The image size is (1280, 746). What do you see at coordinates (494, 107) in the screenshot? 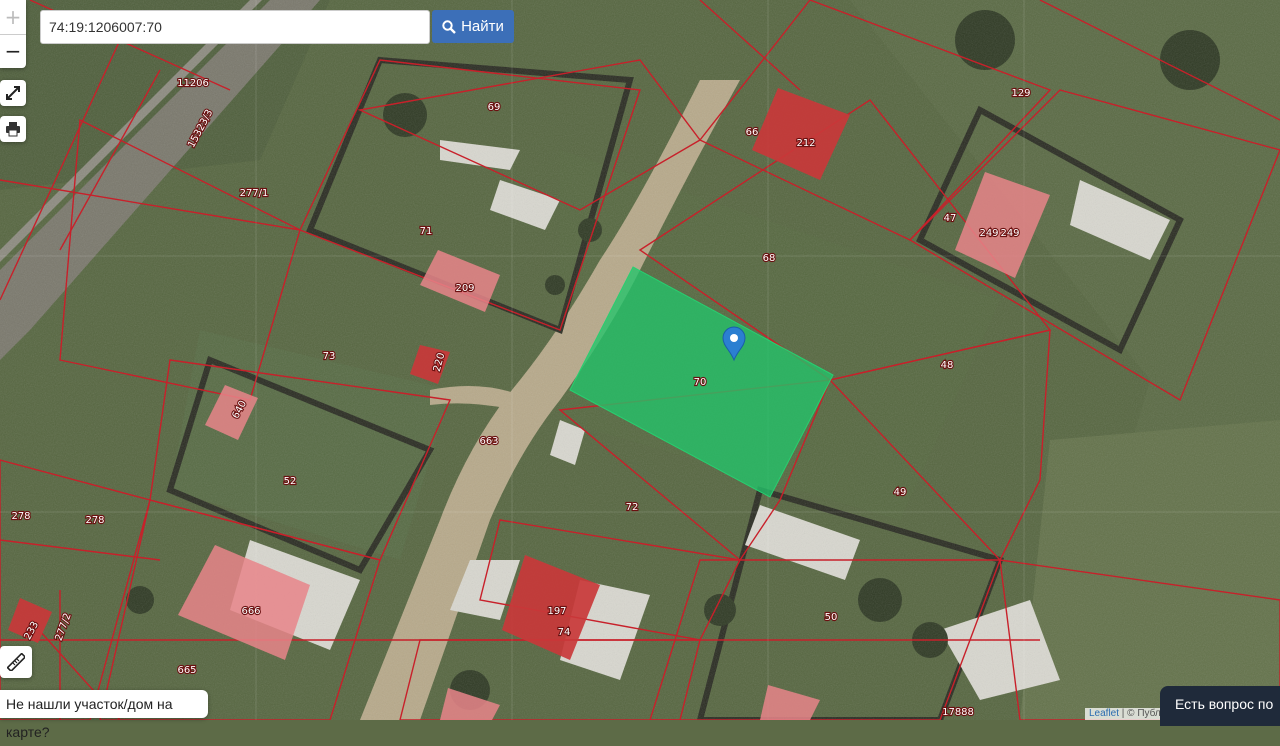
I see `label-69: 69` at bounding box center [494, 107].